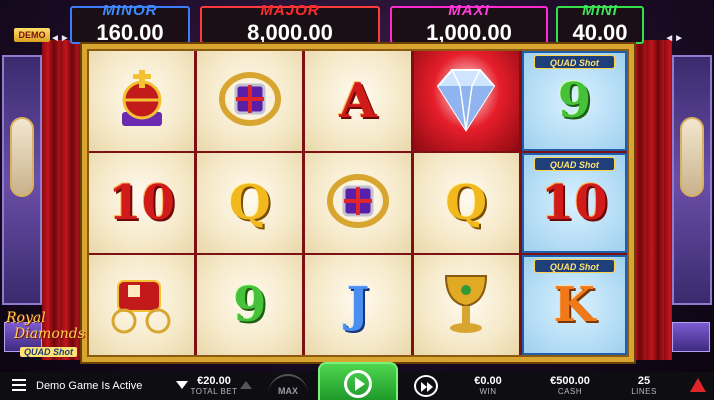 The width and height of the screenshot is (714, 400). Describe the element at coordinates (49, 334) in the screenshot. I see `logo-line2: Diamonds` at that location.